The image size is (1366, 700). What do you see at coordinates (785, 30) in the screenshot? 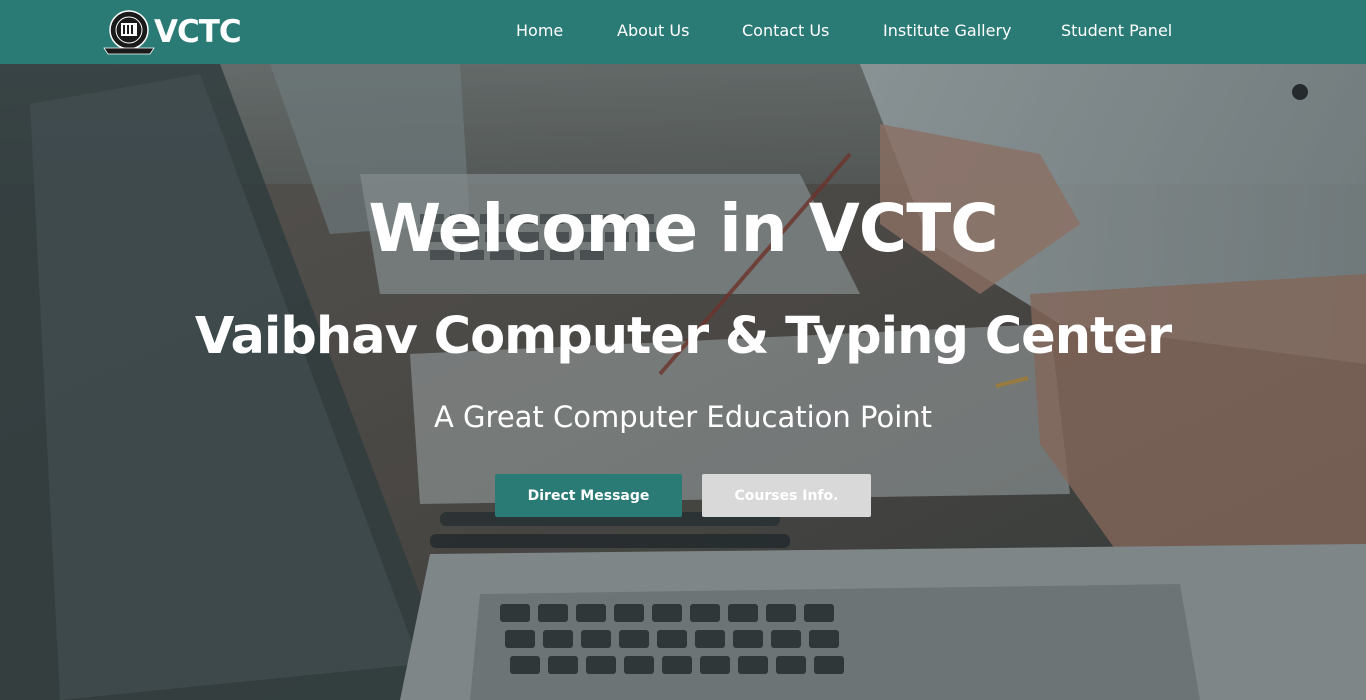
I see `nav-contact-us-link: Contact Us` at bounding box center [785, 30].